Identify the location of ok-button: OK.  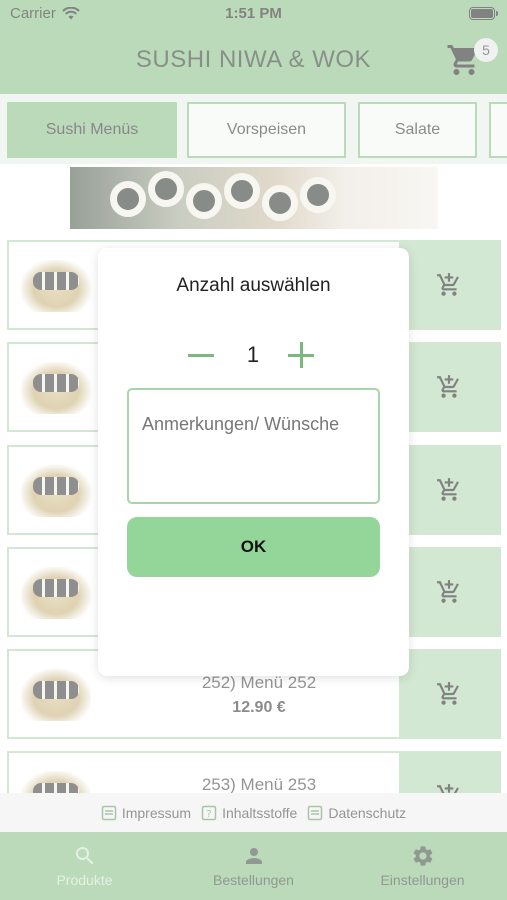
(253, 547).